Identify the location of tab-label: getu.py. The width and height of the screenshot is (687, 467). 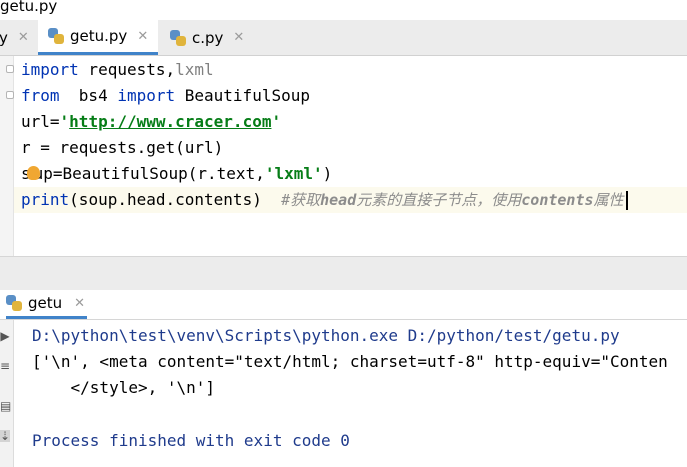
(99, 36).